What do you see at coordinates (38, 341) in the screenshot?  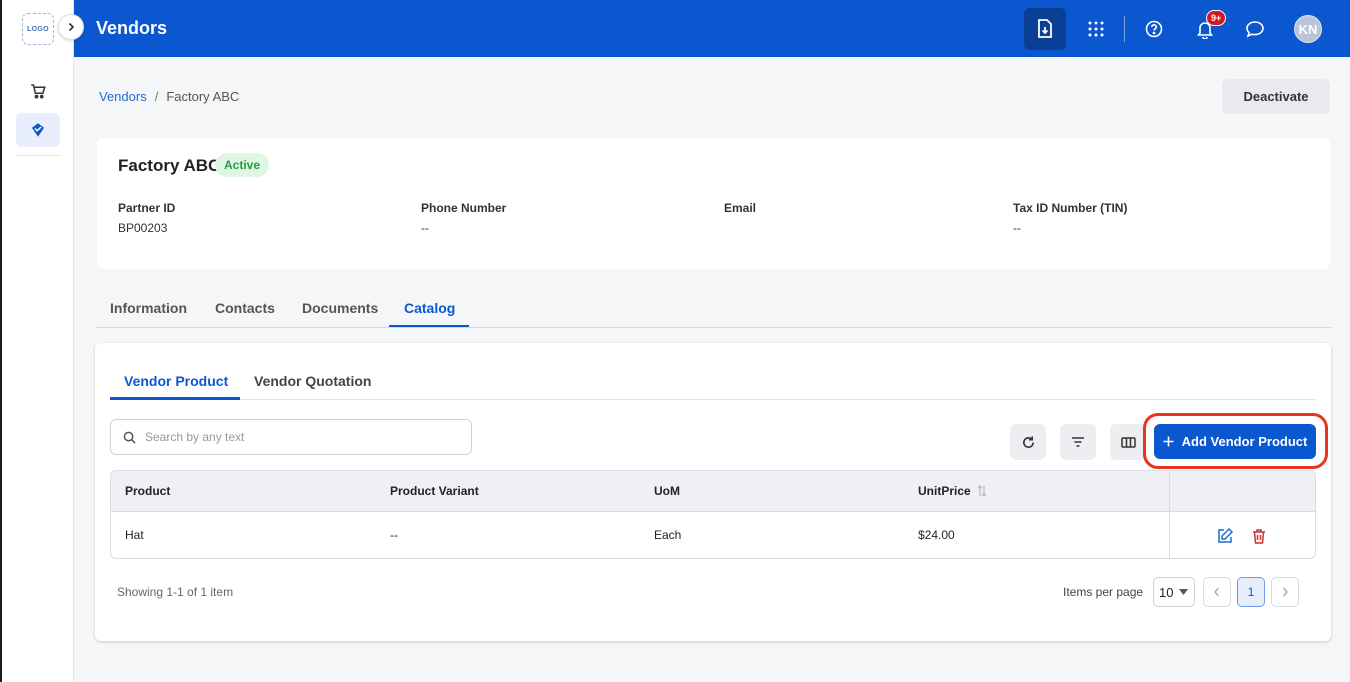 I see `sidebar: LOGO` at bounding box center [38, 341].